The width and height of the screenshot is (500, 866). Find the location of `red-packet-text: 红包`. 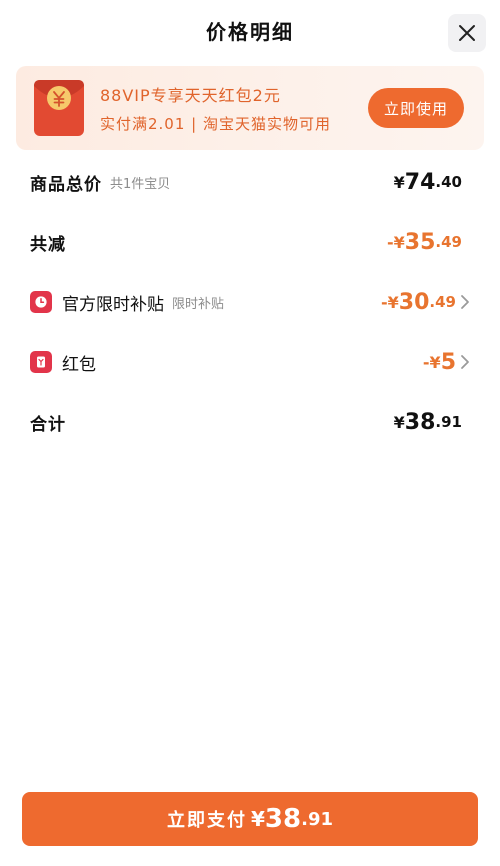

red-packet-text: 红包 is located at coordinates (79, 364).